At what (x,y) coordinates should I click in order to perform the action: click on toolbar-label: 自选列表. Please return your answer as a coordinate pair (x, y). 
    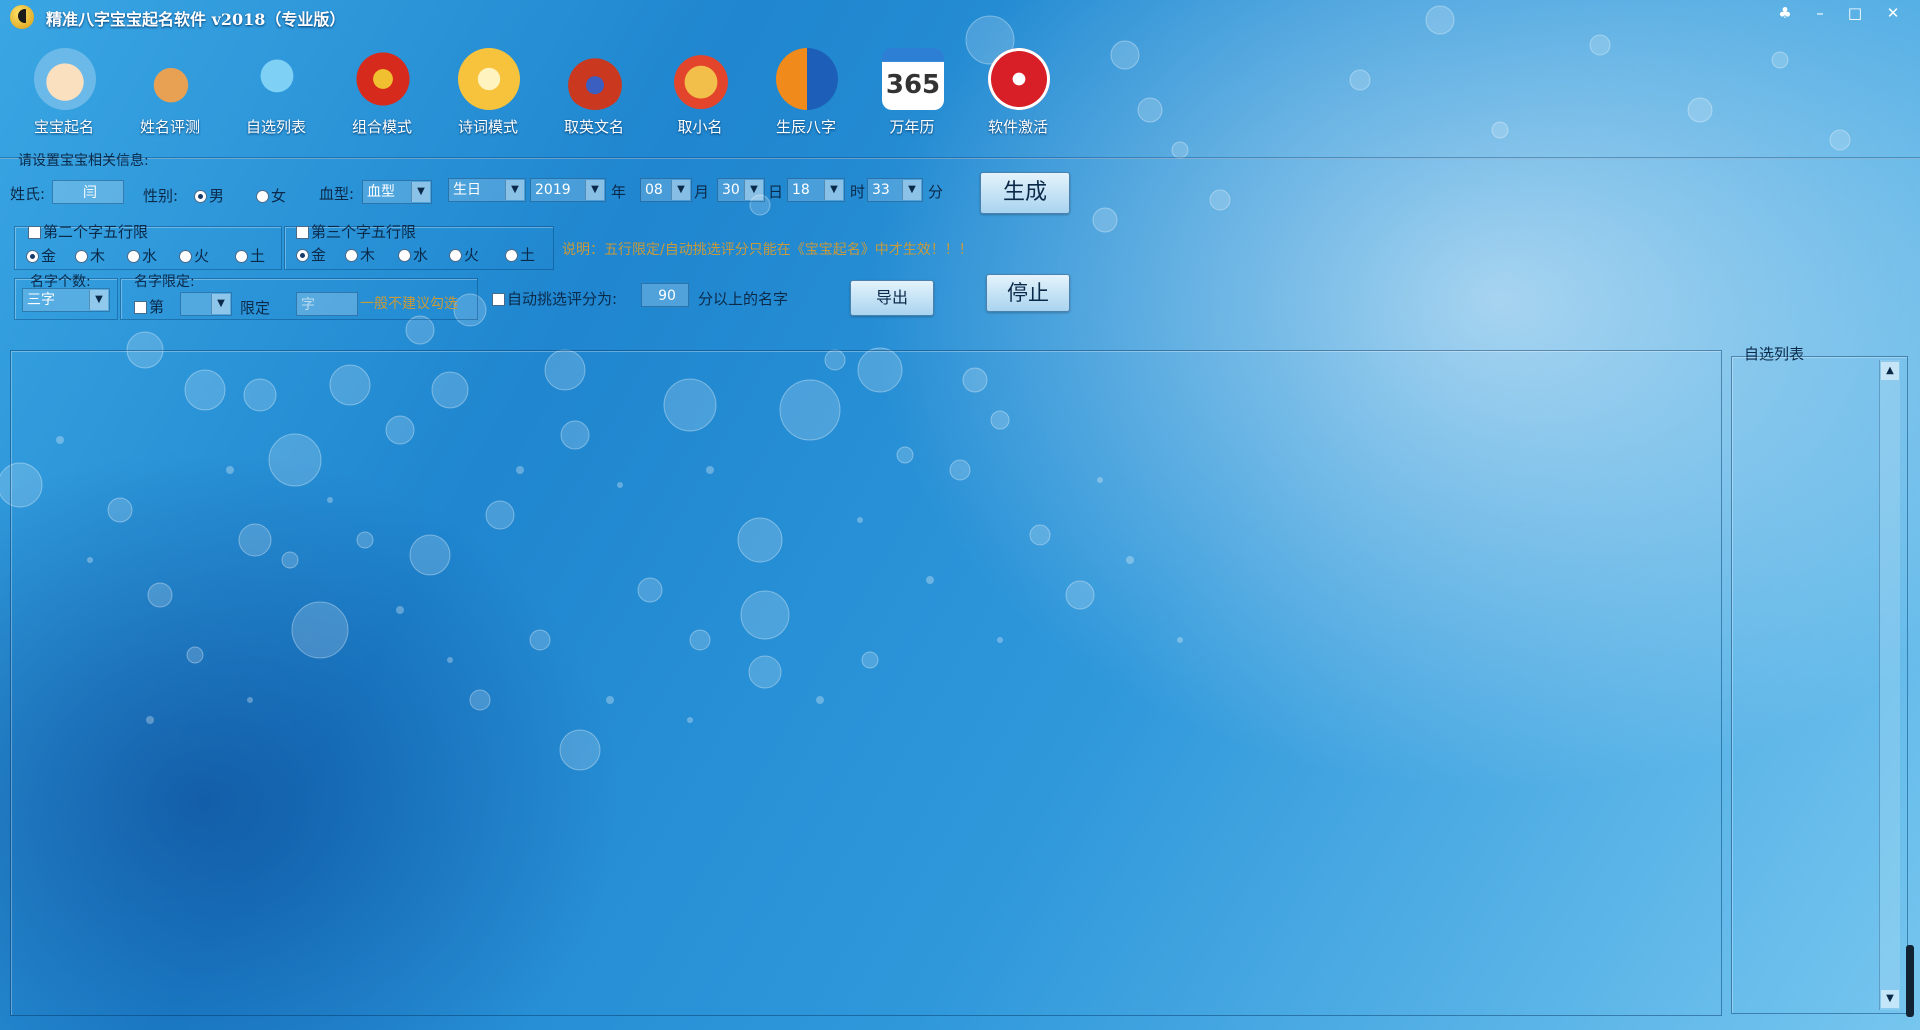
    Looking at the image, I should click on (275, 127).